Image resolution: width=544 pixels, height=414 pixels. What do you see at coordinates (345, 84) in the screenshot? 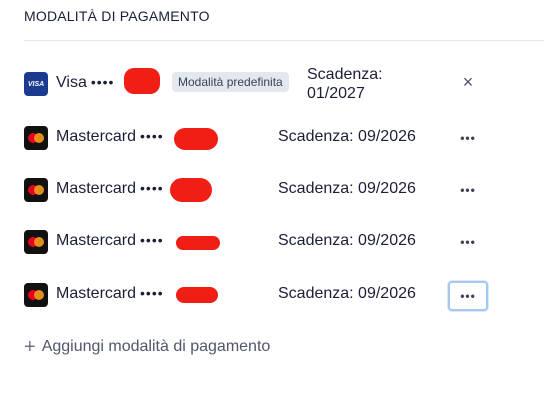
I see `card-expiry: Scadenza: 01/2027` at bounding box center [345, 84].